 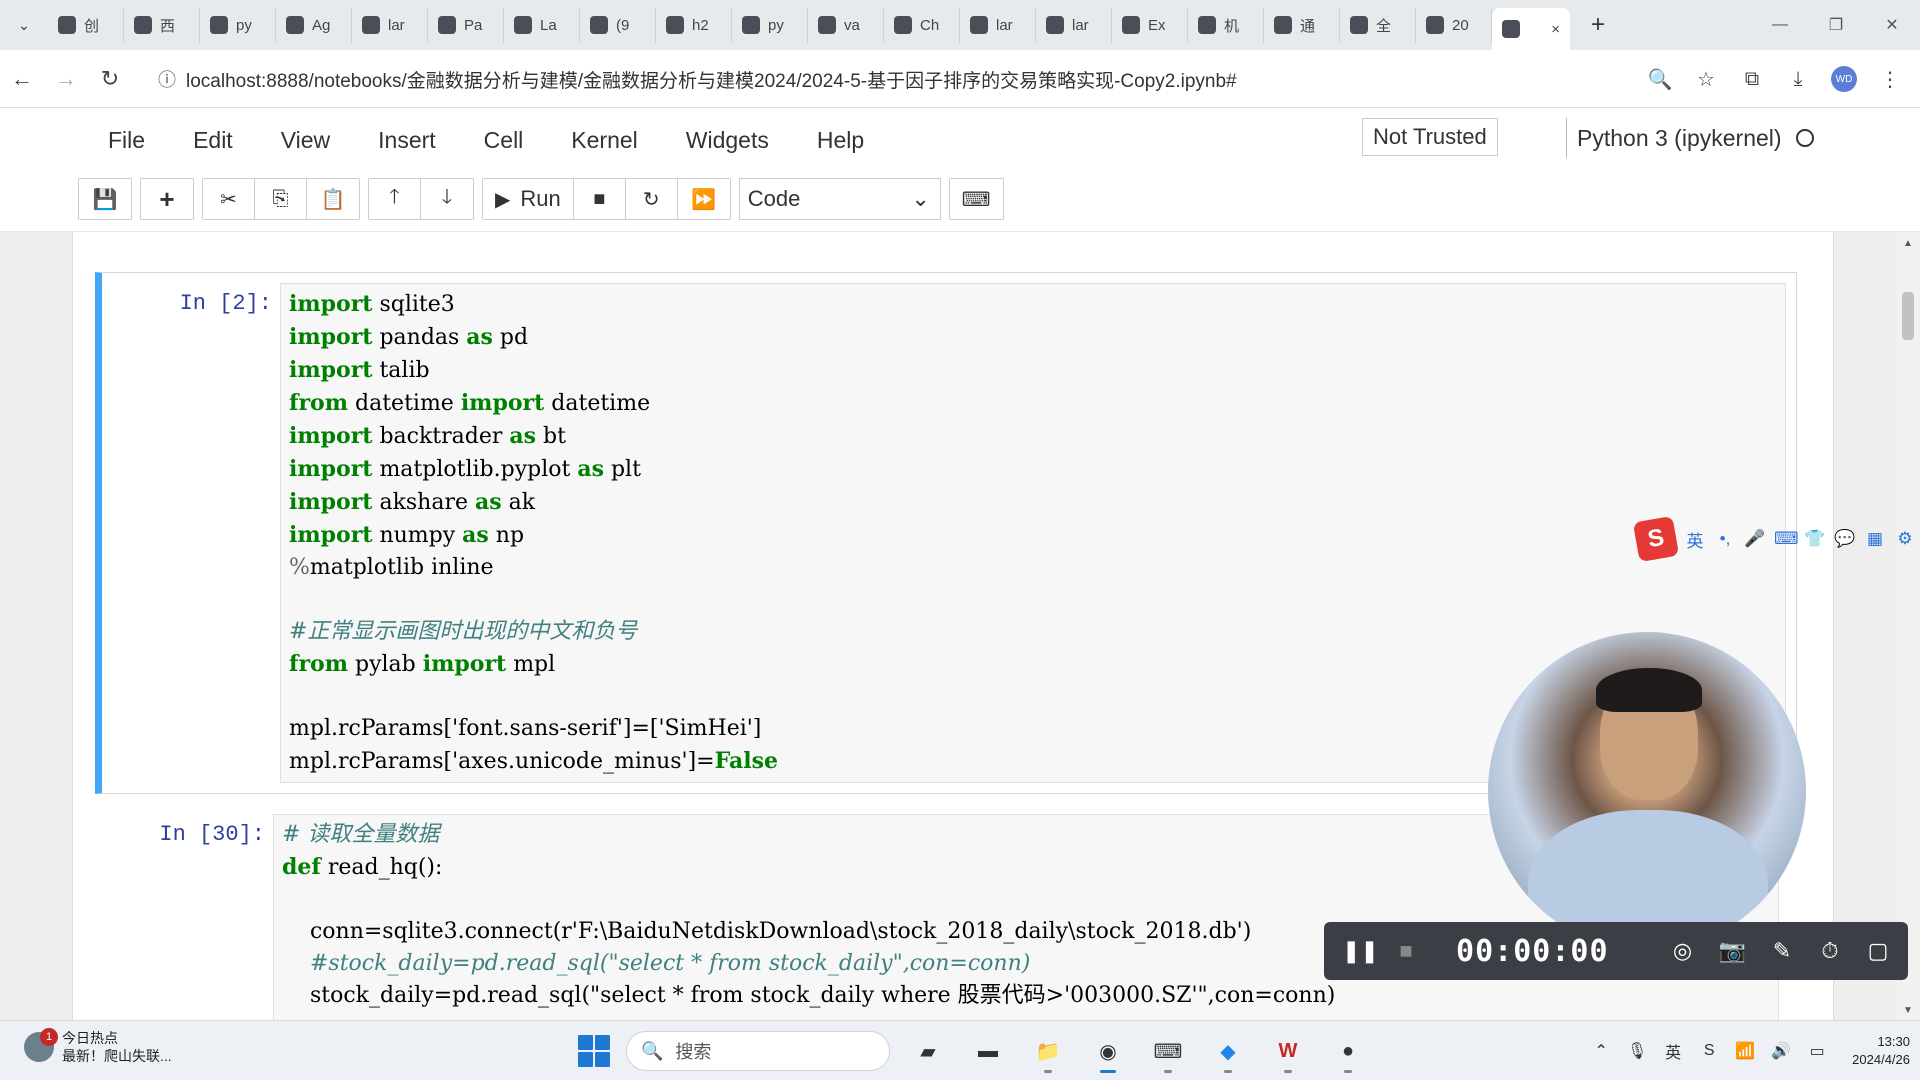 What do you see at coordinates (922, 25) in the screenshot?
I see `browser-tab: Ch` at bounding box center [922, 25].